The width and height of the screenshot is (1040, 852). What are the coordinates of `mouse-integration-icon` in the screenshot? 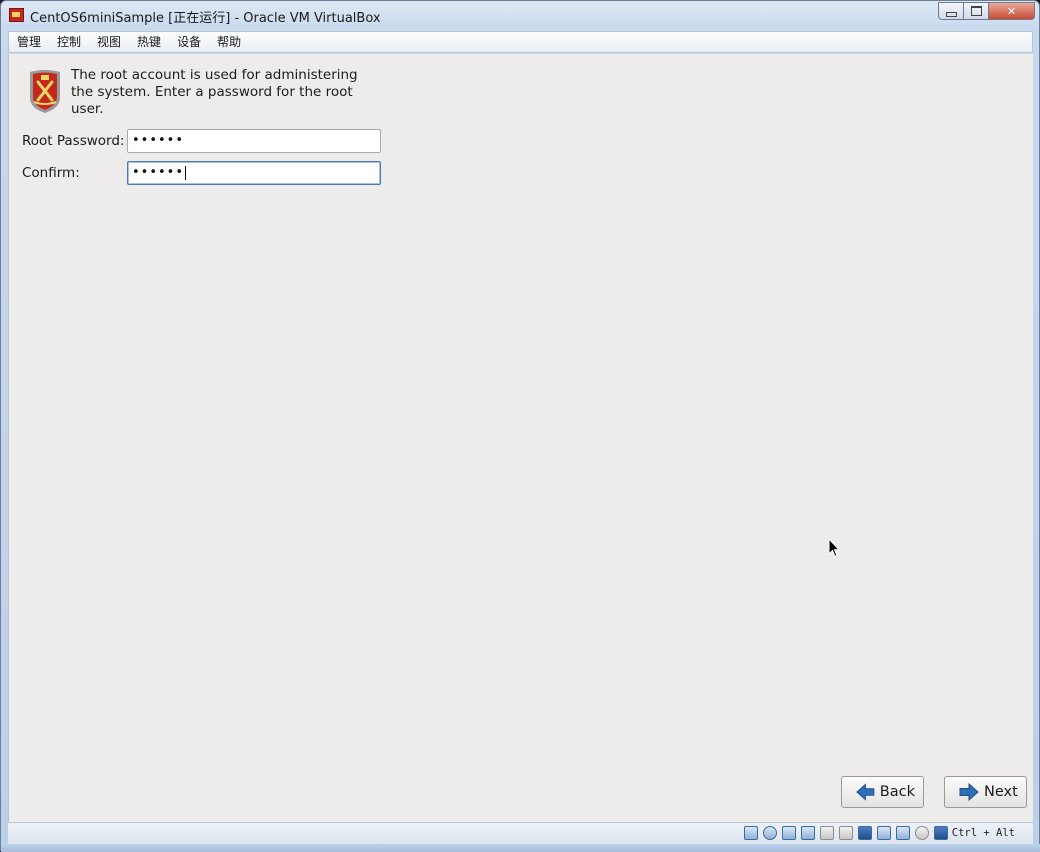 It's located at (921, 833).